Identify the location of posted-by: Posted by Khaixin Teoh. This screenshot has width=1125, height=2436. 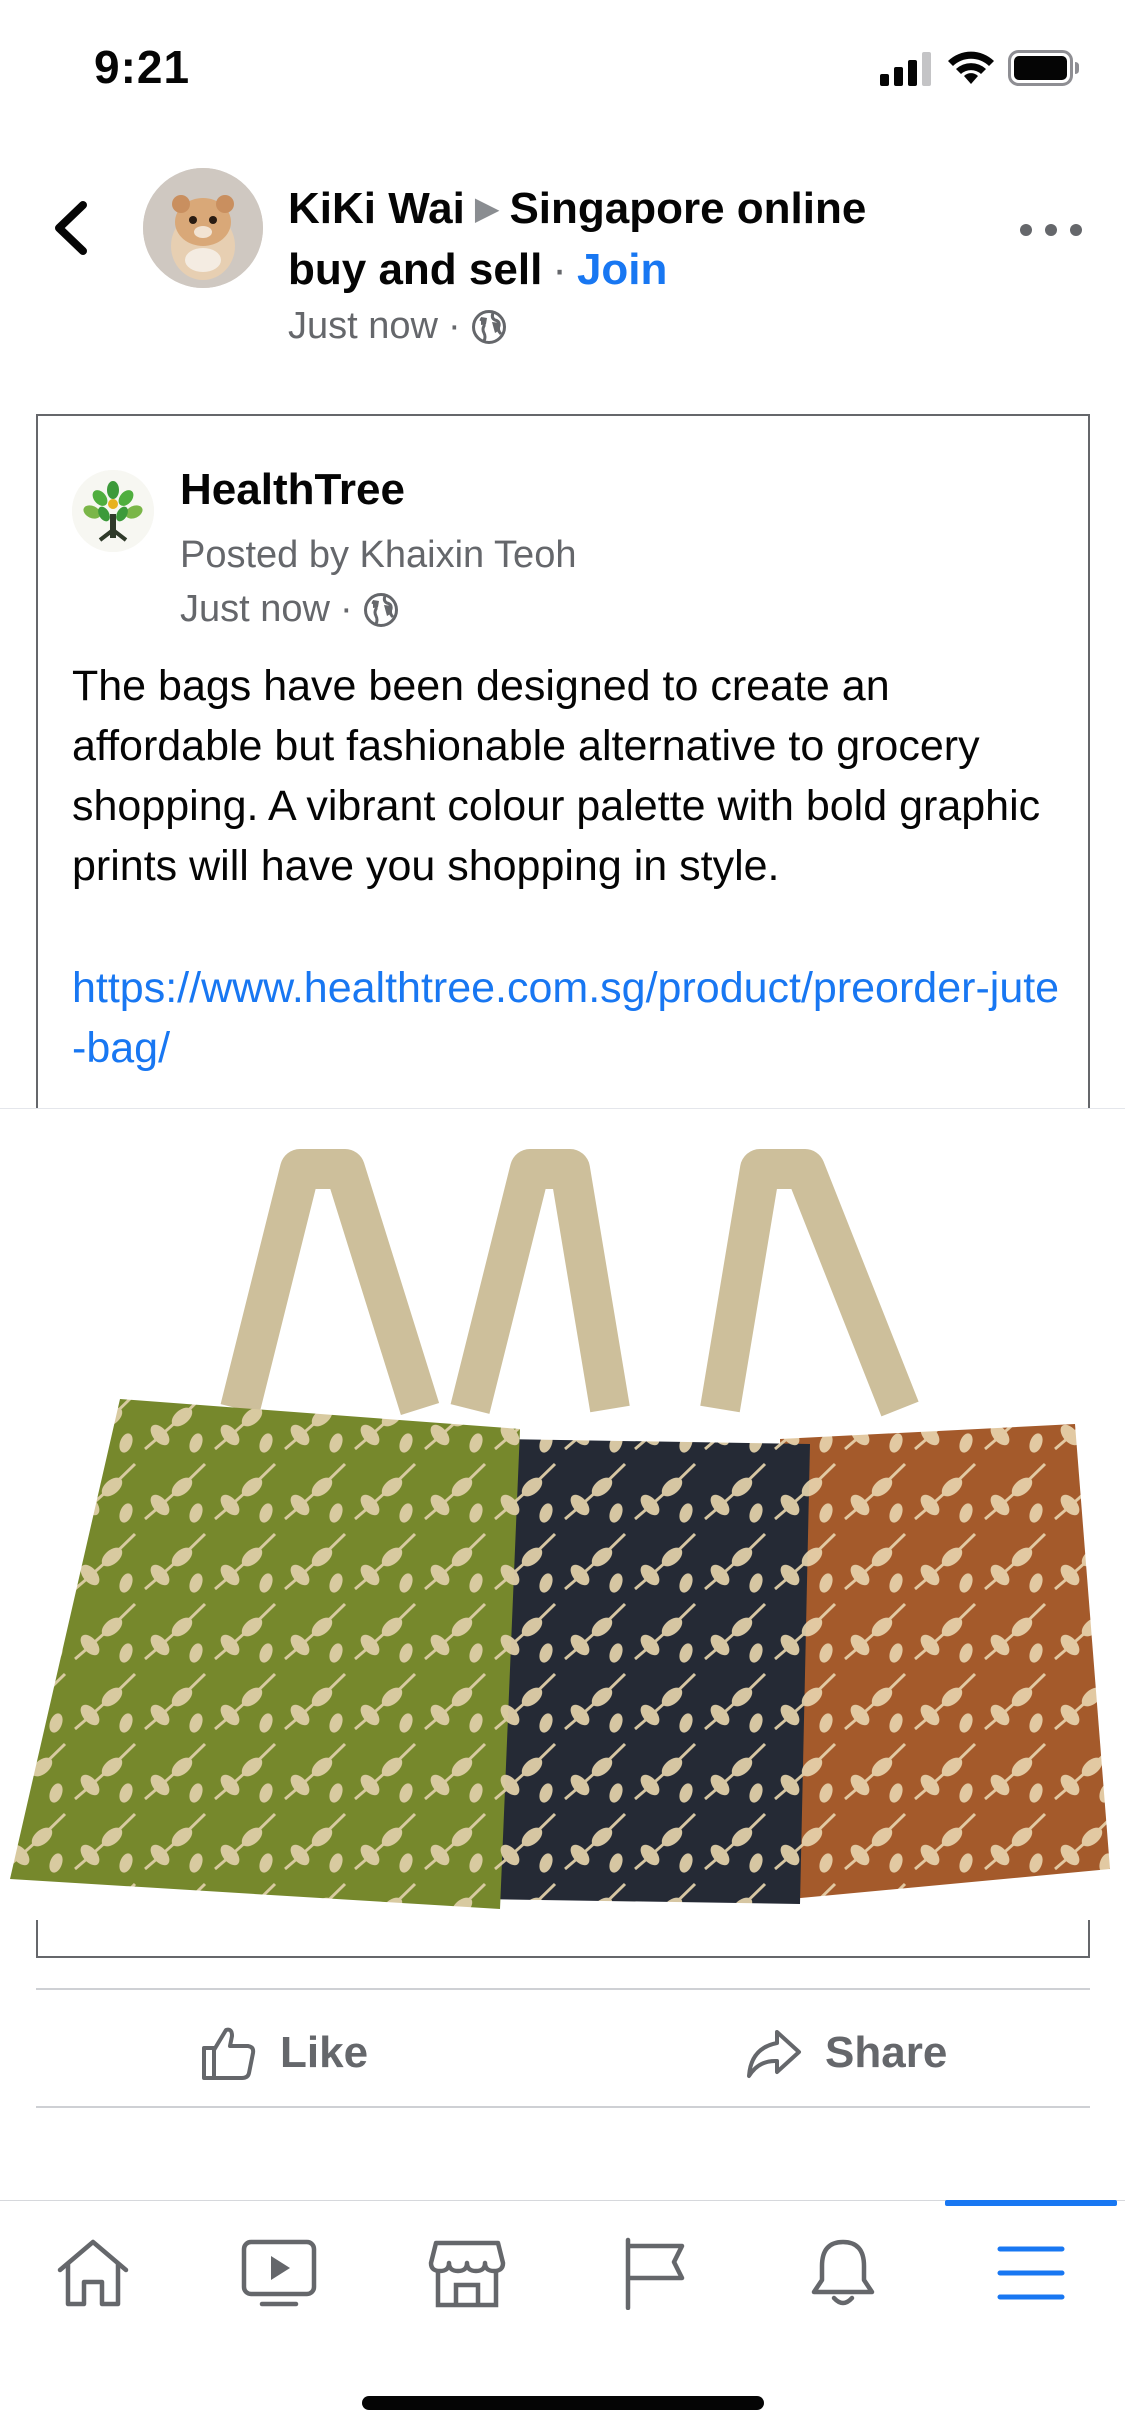
(378, 555).